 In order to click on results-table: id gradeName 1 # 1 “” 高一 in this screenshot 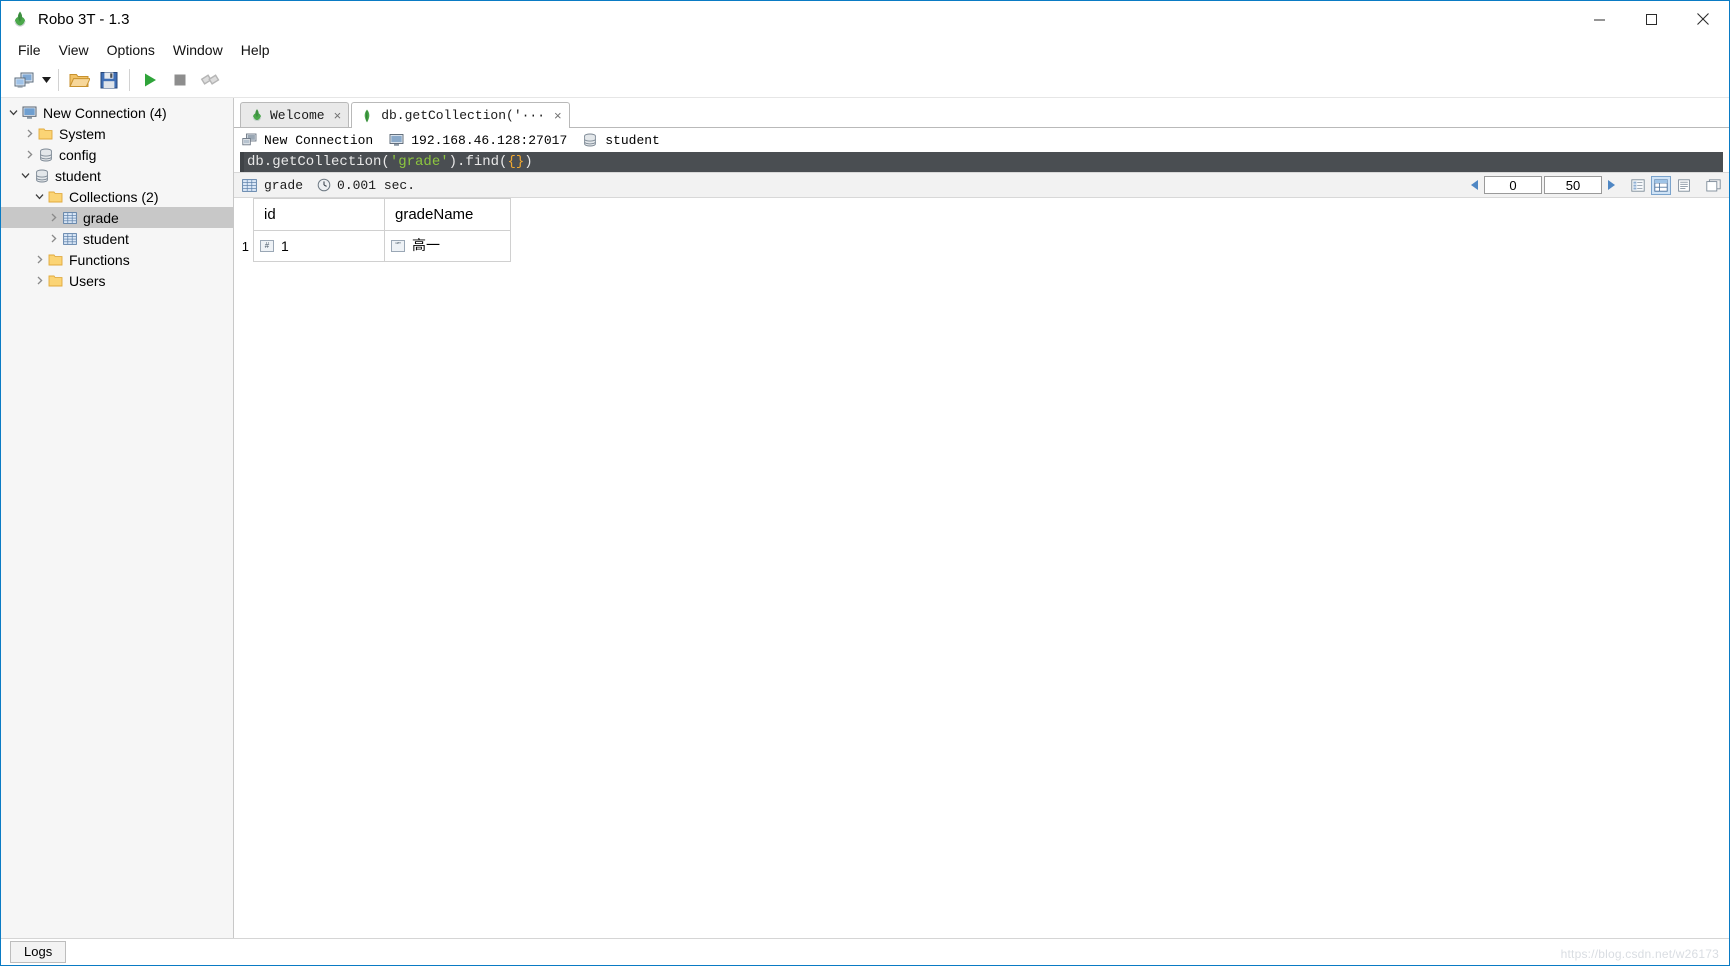, I will do `click(372, 230)`.